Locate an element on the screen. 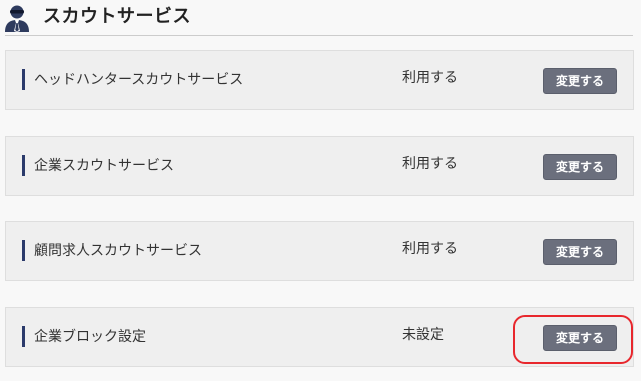 The image size is (641, 381). service-label: ヘッドハンタースカウトサービス is located at coordinates (139, 80).